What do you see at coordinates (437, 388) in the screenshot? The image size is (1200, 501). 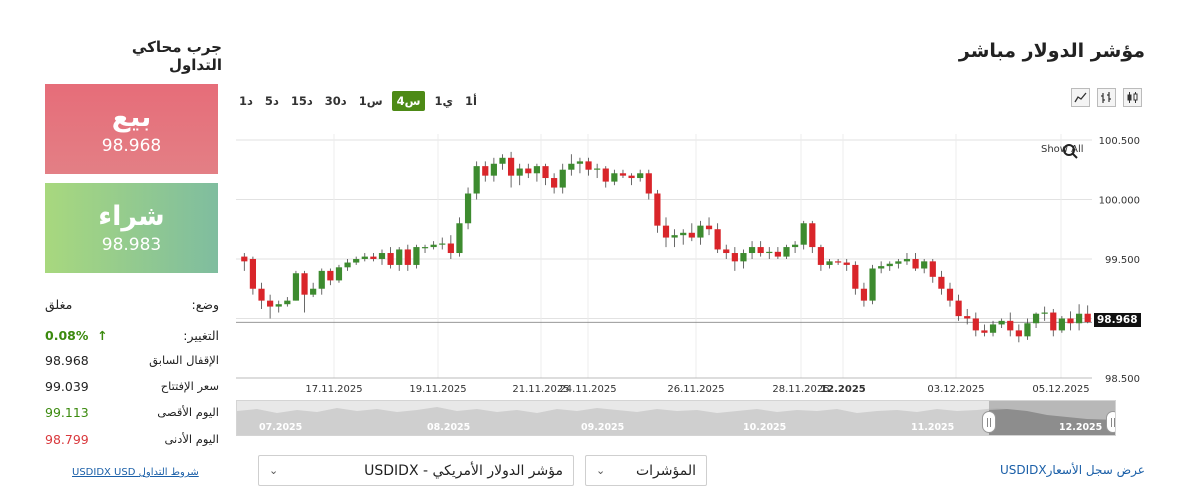 I see `x-tick-label: 19.11.2025` at bounding box center [437, 388].